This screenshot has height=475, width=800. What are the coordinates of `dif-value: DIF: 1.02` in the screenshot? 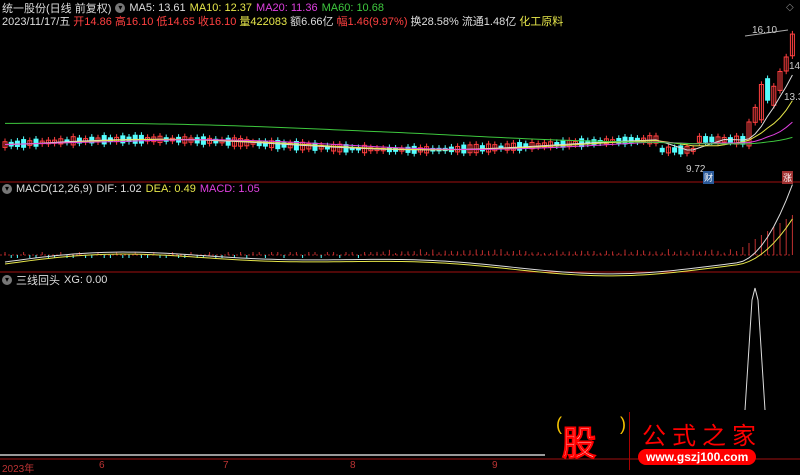 It's located at (119, 188).